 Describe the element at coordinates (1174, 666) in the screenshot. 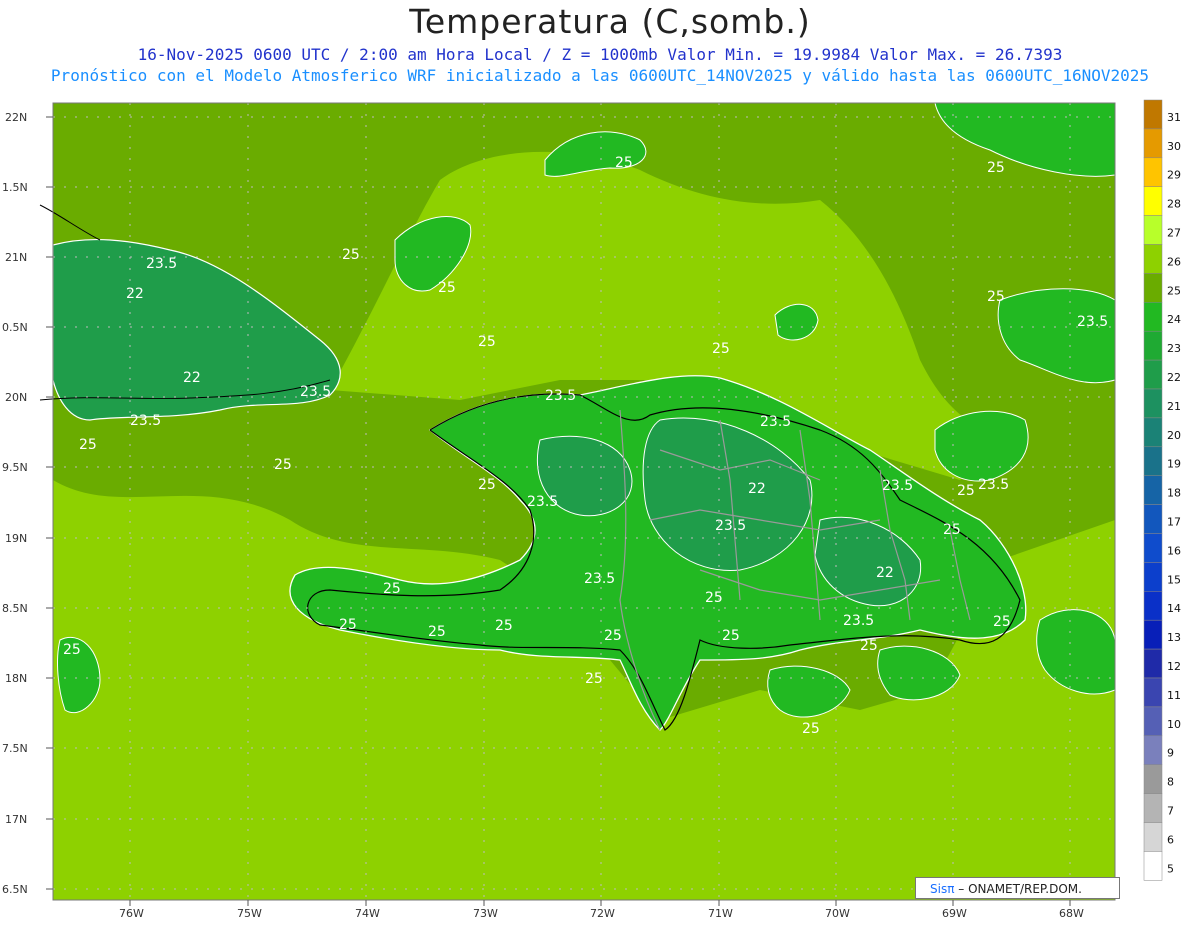

I see `color-level-label: 12` at that location.